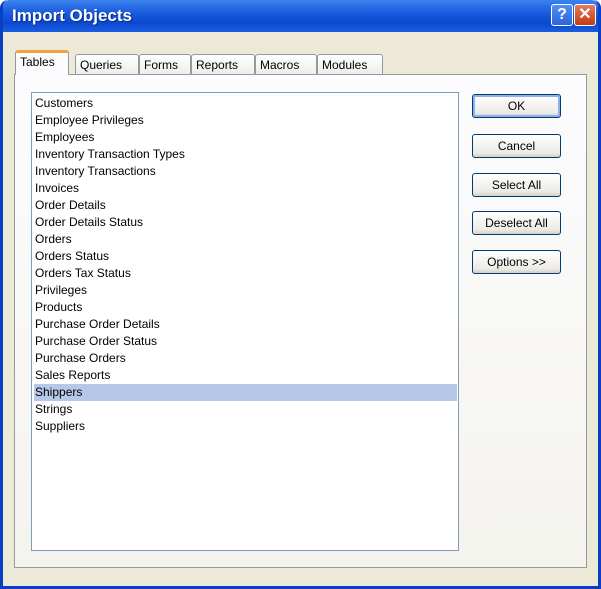  I want to click on window-title: Import Objects, so click(72, 15).